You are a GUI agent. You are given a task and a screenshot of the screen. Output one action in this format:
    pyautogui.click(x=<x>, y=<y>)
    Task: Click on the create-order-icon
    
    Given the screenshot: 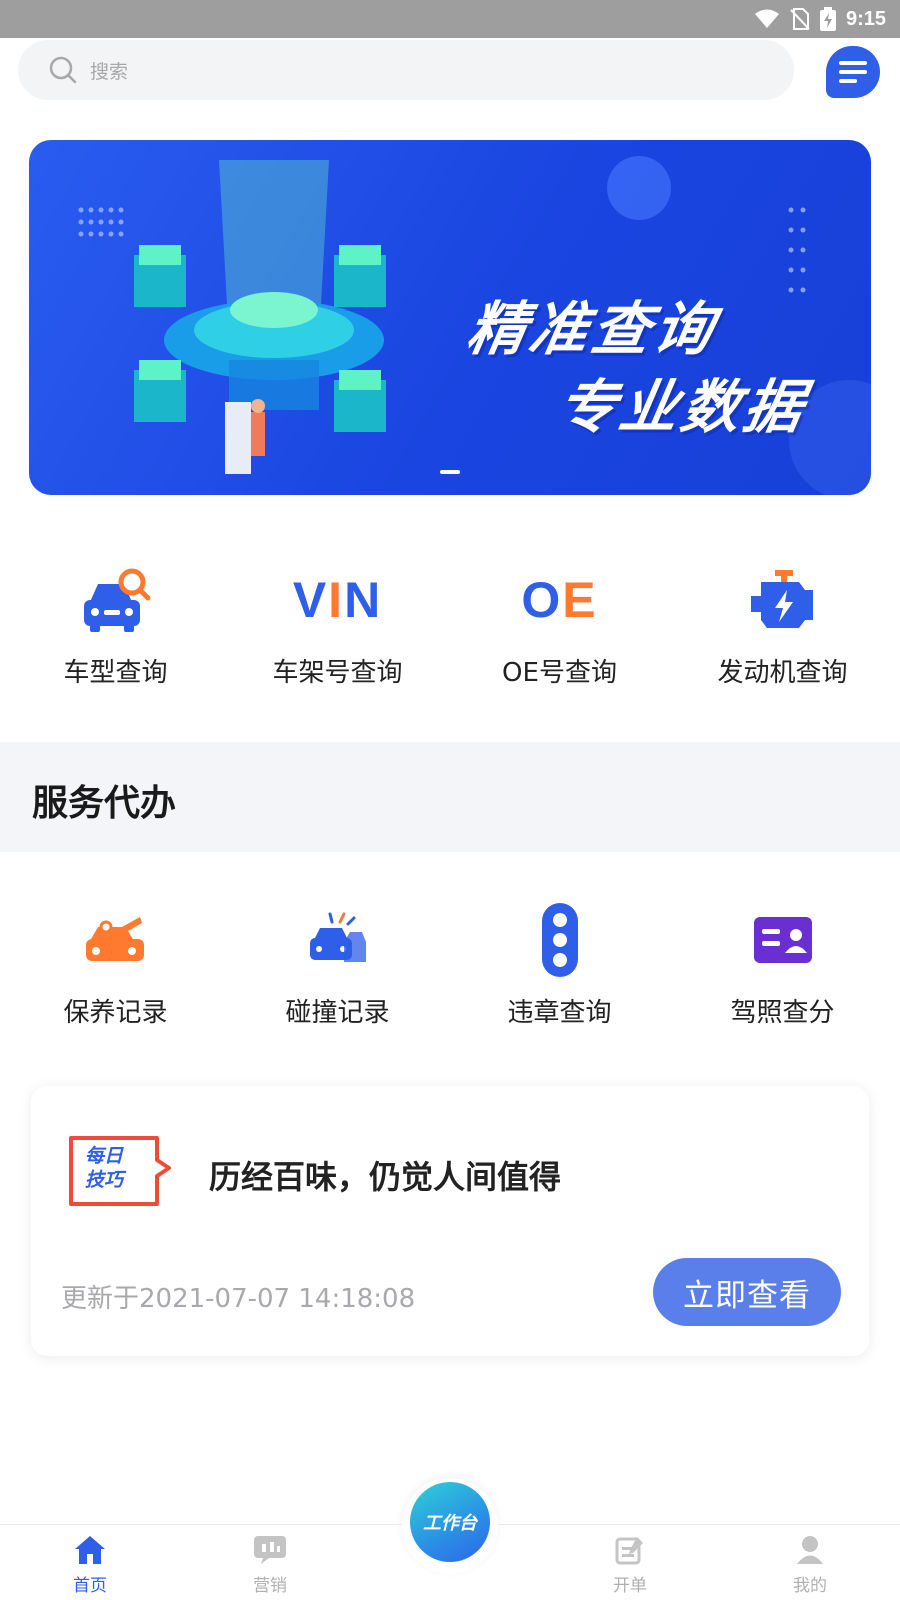 What is the action you would take?
    pyautogui.click(x=629, y=1551)
    